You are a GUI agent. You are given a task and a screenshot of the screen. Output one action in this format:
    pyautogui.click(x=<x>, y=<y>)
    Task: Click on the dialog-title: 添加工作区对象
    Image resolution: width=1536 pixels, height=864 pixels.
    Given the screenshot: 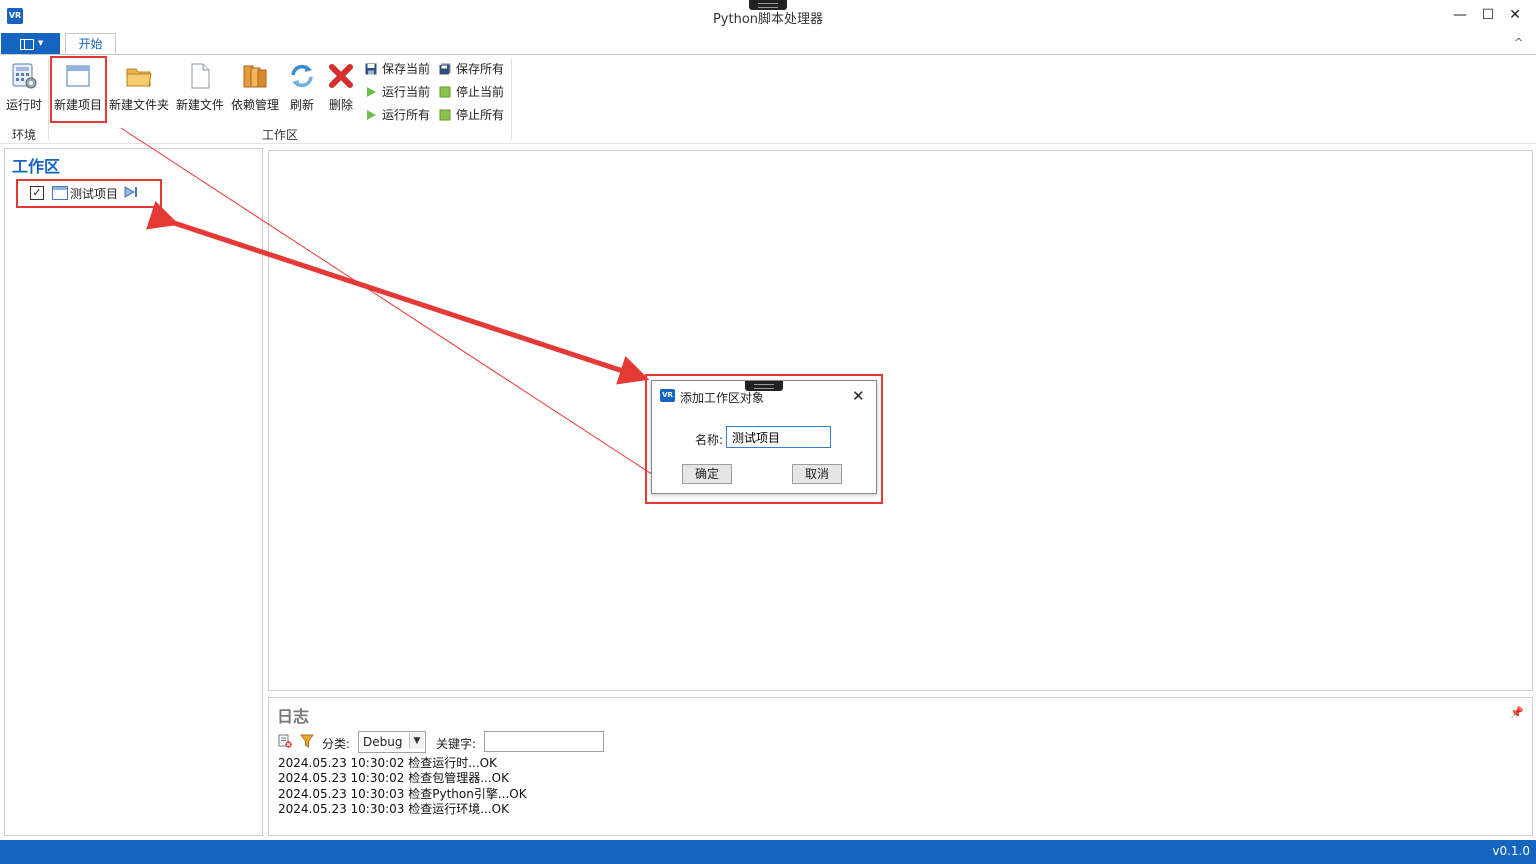 What is the action you would take?
    pyautogui.click(x=722, y=398)
    